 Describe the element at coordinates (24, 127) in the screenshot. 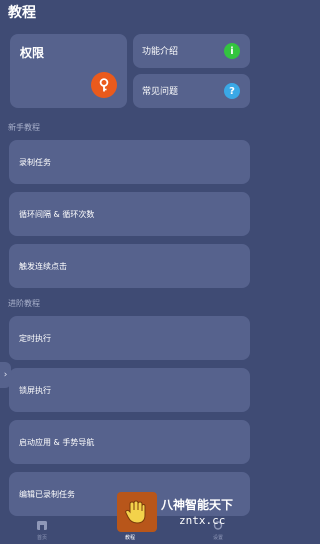

I see `beginner-section-title: 新手教程` at that location.